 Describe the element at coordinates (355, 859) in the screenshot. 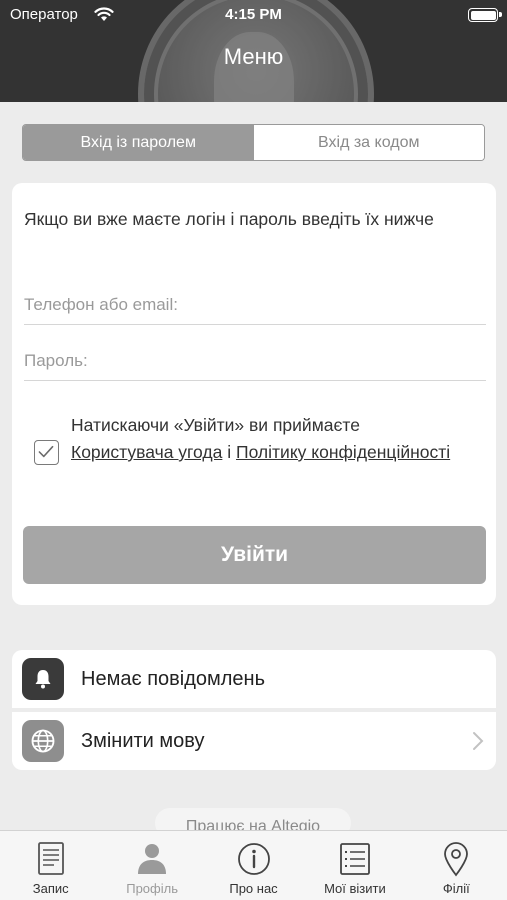

I see `list-icon` at that location.